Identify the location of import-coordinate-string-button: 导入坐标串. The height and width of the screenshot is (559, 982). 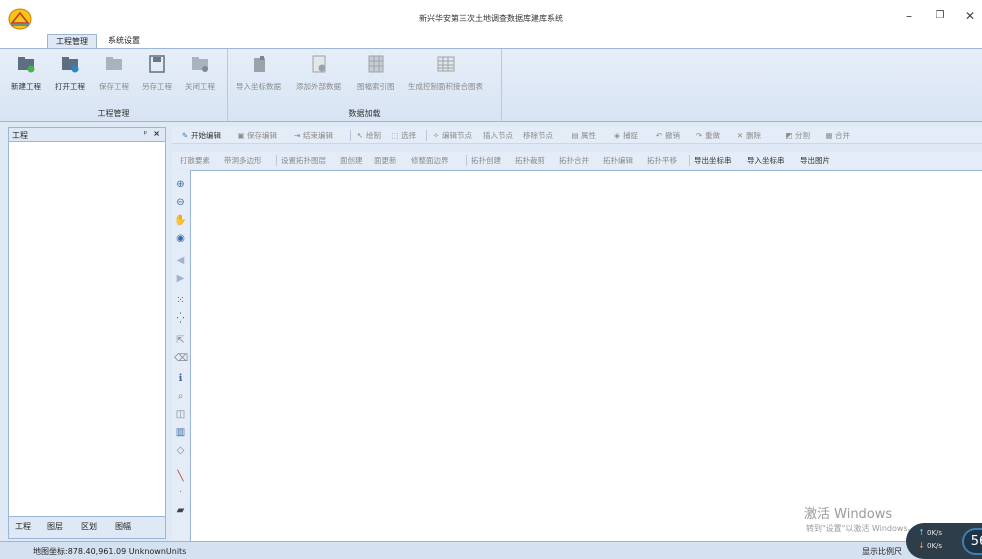
(766, 160).